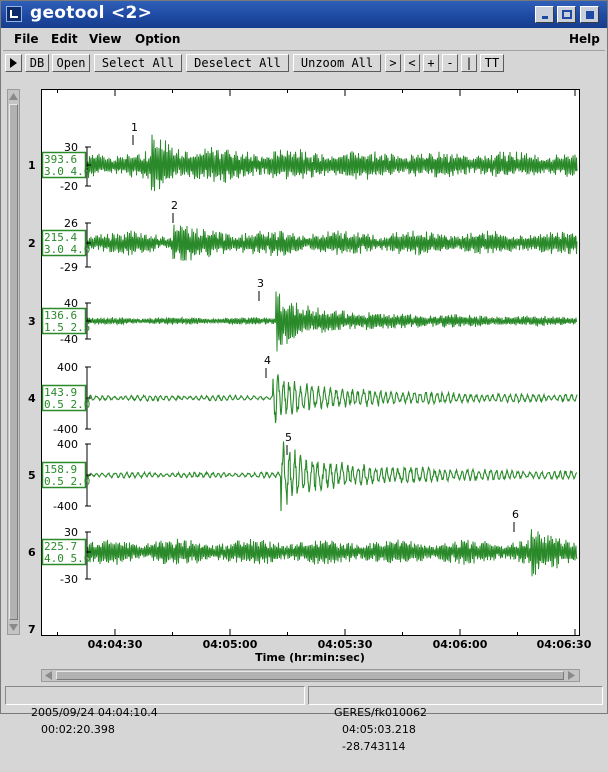 The width and height of the screenshot is (608, 772). What do you see at coordinates (304, 14) in the screenshot?
I see `title-bar: geotool <2>` at bounding box center [304, 14].